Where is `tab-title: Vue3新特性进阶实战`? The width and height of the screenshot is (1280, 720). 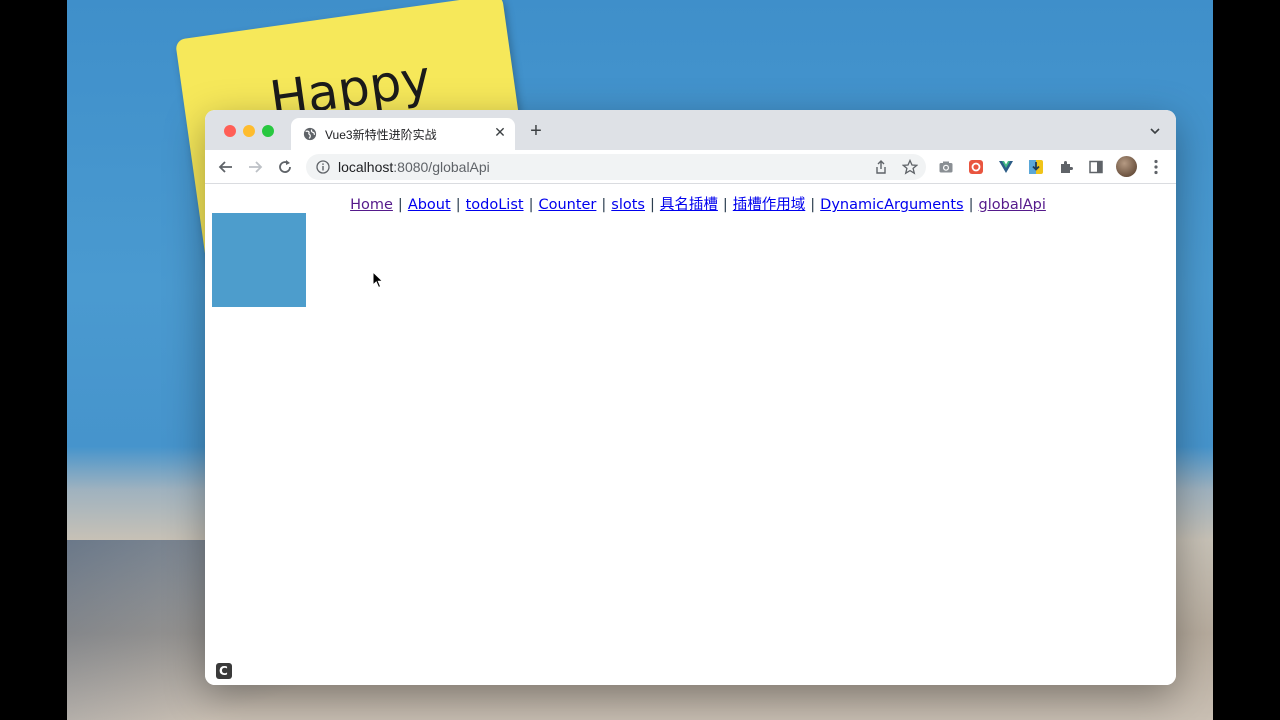
tab-title: Vue3新特性进阶实战 is located at coordinates (381, 135).